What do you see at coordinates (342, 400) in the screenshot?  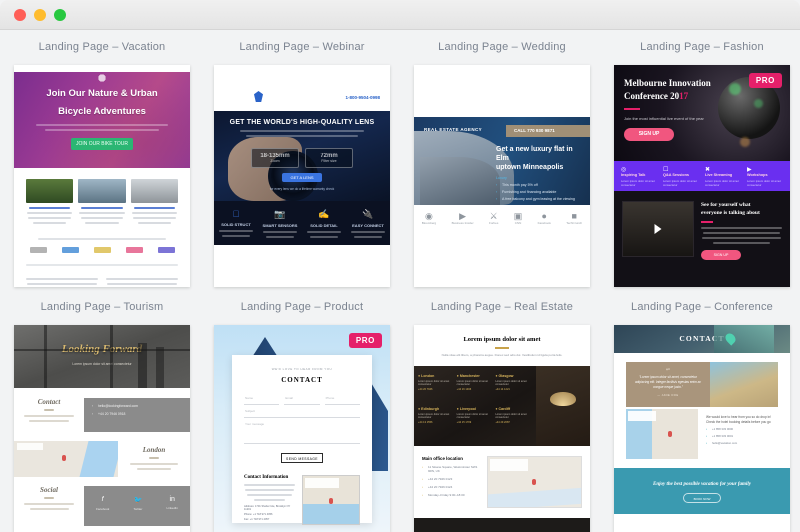 I see `phone-field: Phone` at bounding box center [342, 400].